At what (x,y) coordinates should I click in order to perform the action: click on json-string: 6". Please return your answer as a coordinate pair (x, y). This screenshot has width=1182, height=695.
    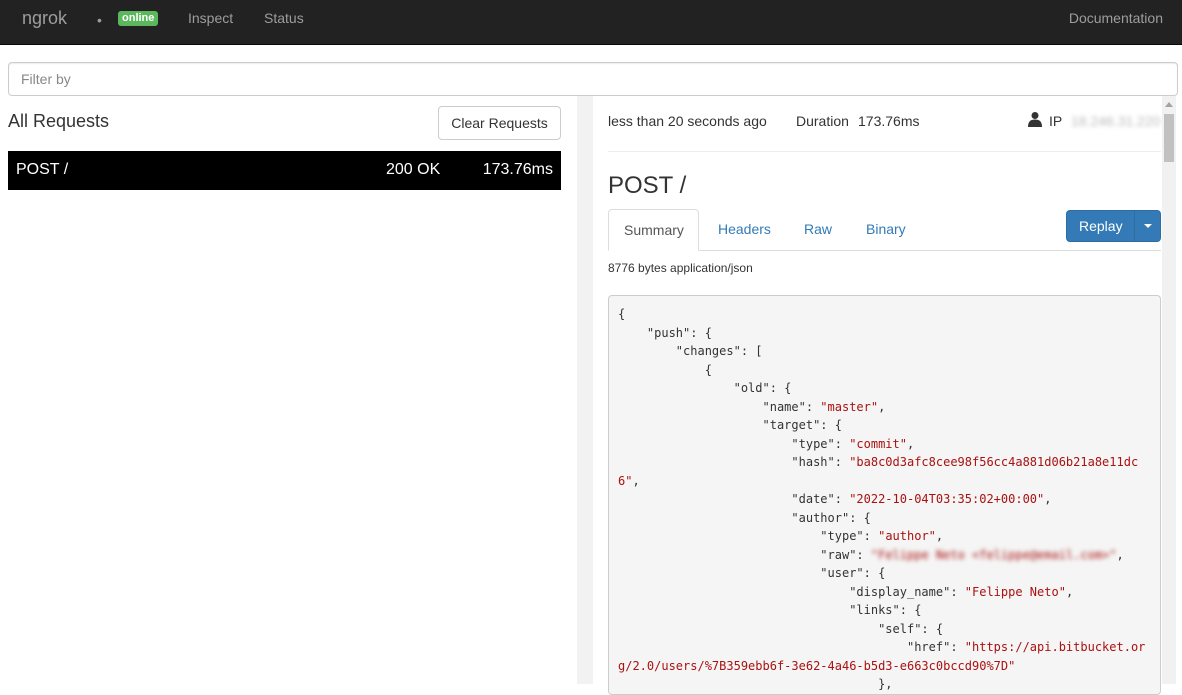
    Looking at the image, I should click on (625, 480).